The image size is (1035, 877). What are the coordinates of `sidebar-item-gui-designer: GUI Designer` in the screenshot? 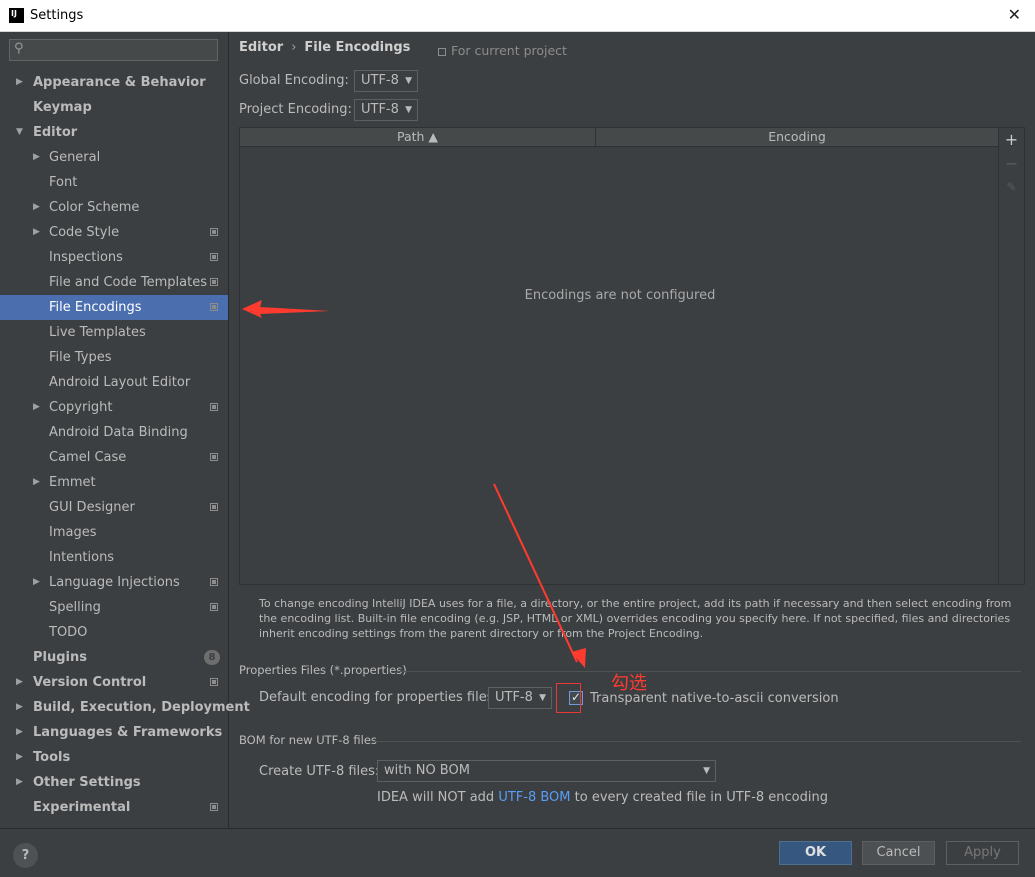 It's located at (114, 507).